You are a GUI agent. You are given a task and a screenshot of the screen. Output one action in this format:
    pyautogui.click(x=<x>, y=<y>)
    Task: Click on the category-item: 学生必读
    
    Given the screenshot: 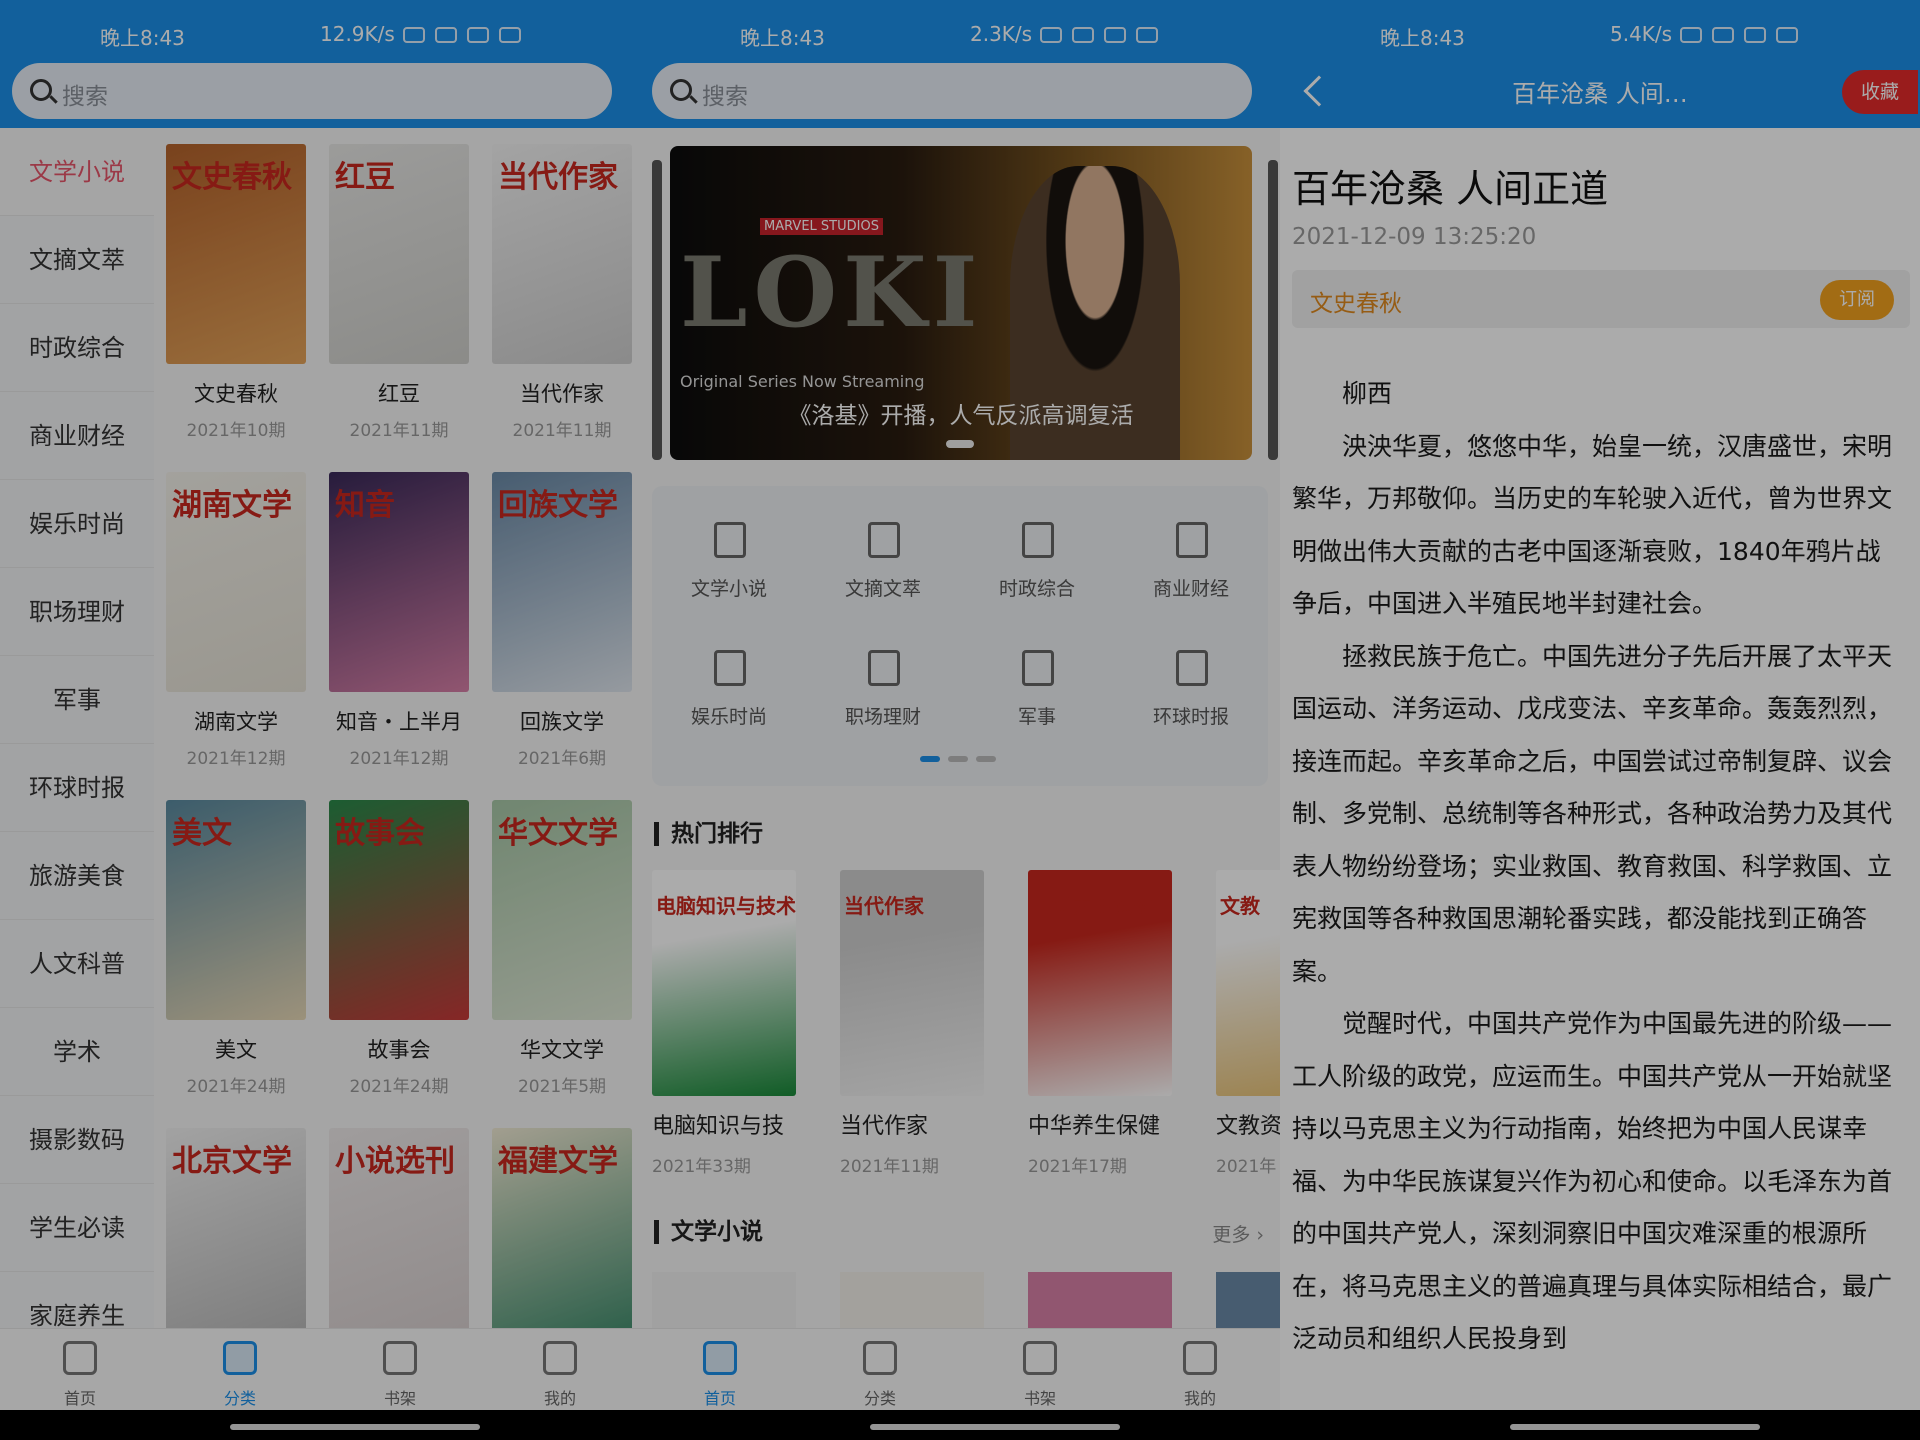 What is the action you would take?
    pyautogui.click(x=77, y=1228)
    